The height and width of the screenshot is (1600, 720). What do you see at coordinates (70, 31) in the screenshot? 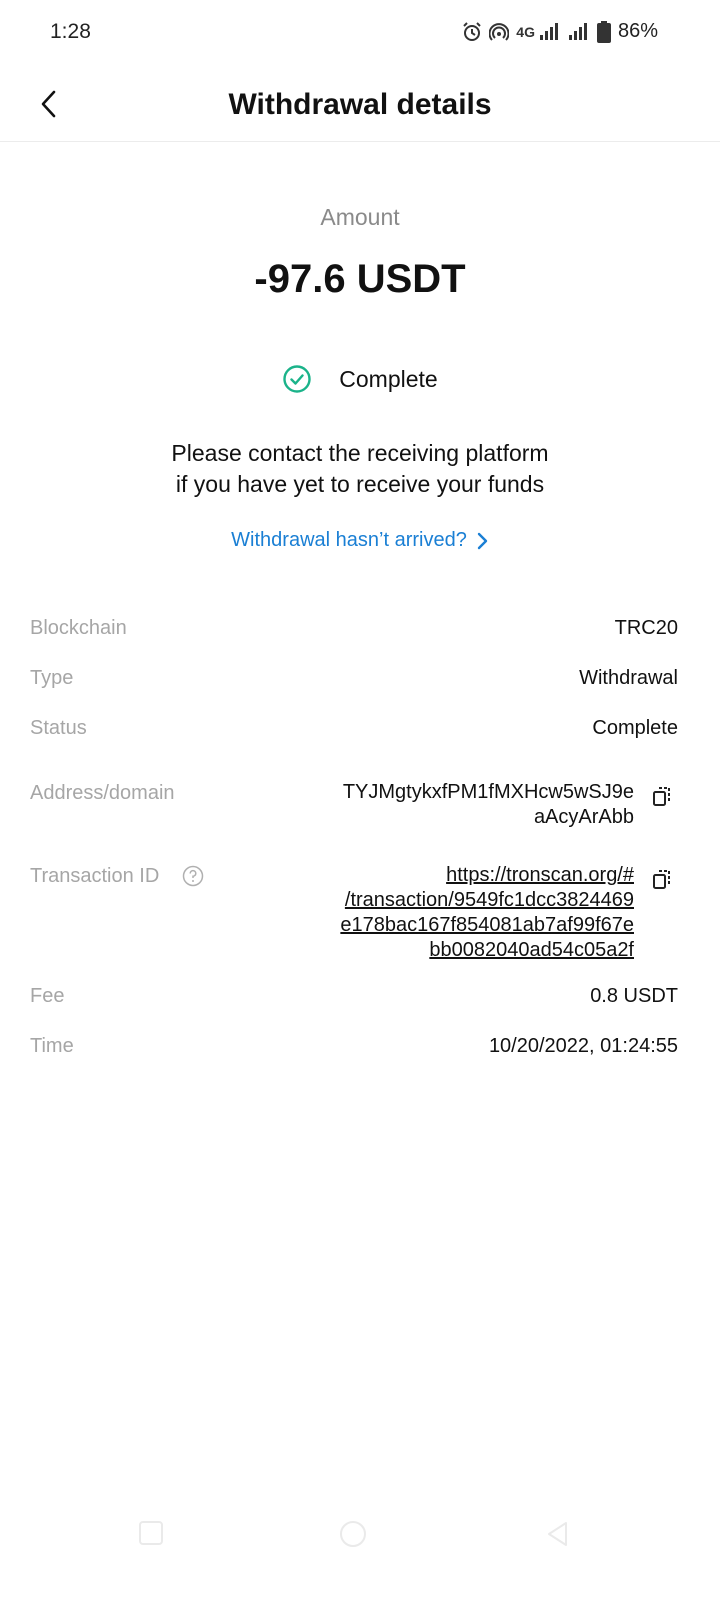
I see `status-time: 1:28` at bounding box center [70, 31].